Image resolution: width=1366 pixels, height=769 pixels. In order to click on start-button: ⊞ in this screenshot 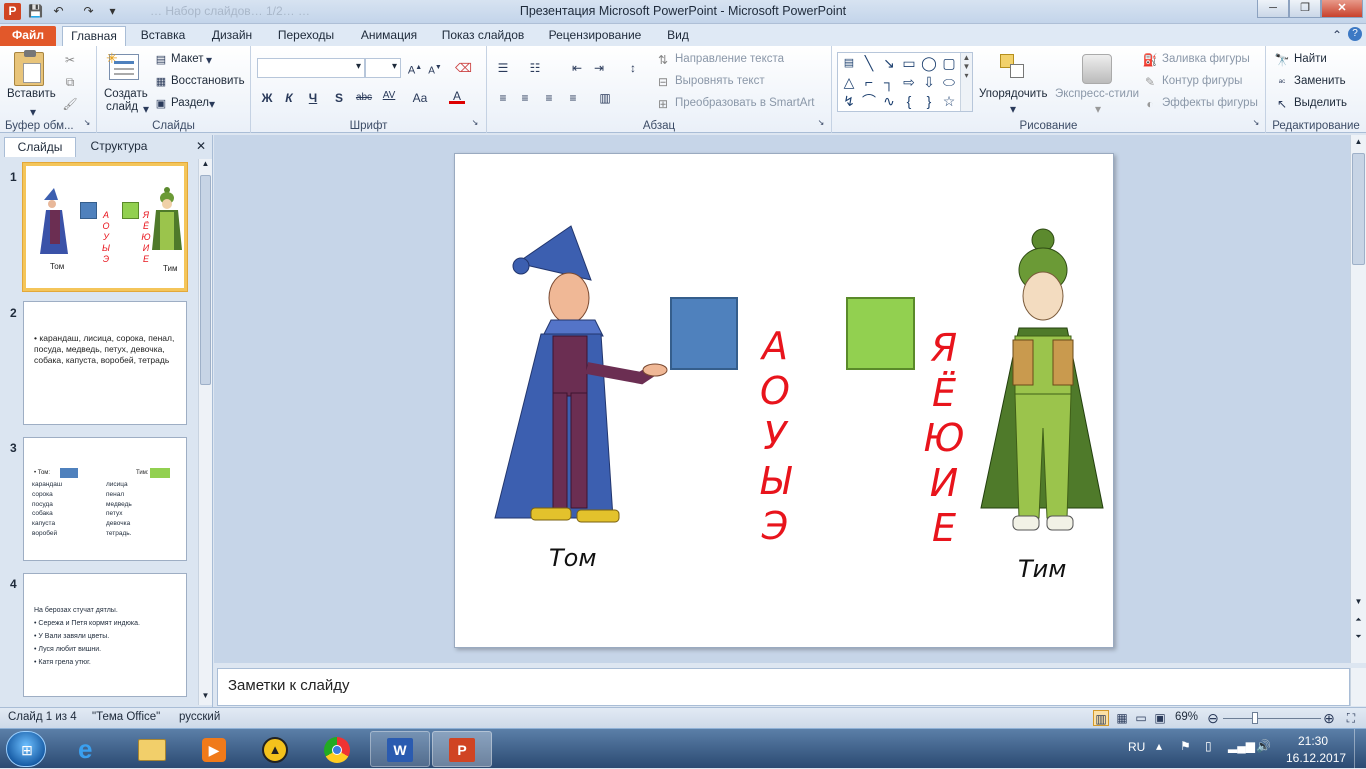, I will do `click(26, 749)`.